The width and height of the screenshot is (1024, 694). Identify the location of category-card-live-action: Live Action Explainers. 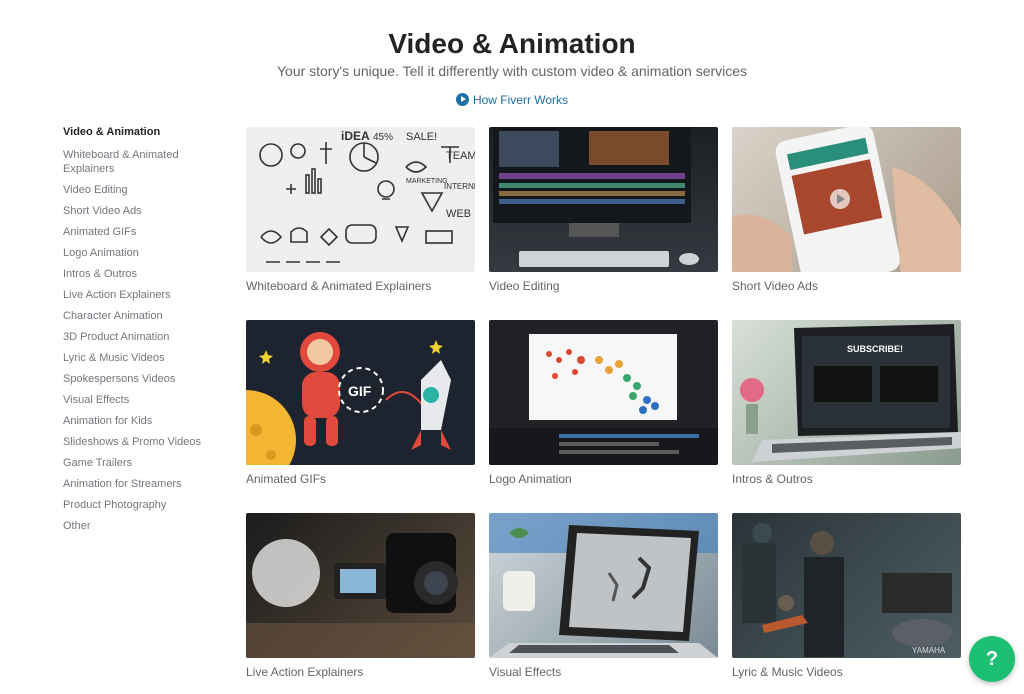
(360, 596).